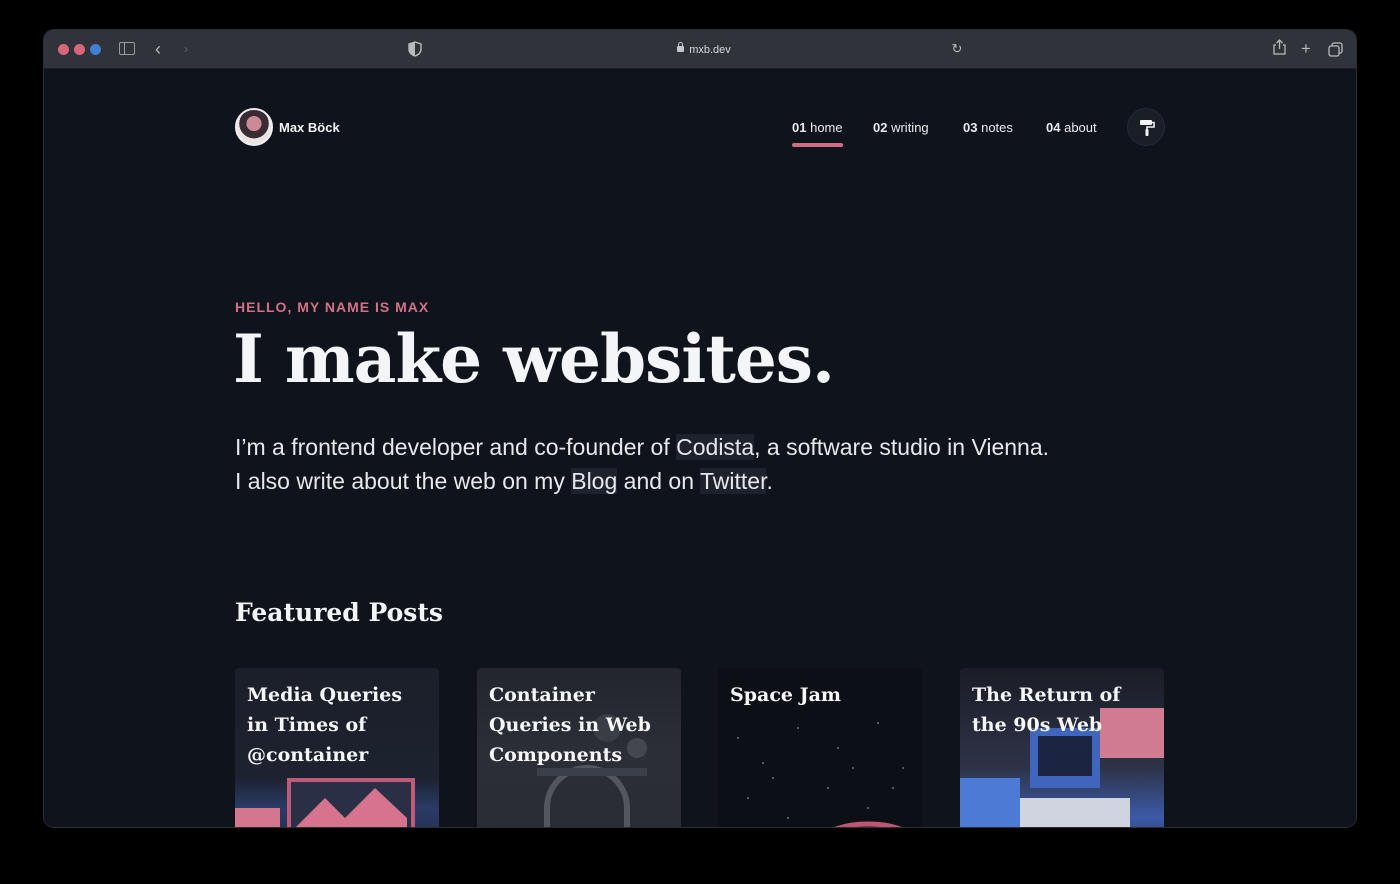  What do you see at coordinates (1306, 49) in the screenshot?
I see `new-tab-icon: +` at bounding box center [1306, 49].